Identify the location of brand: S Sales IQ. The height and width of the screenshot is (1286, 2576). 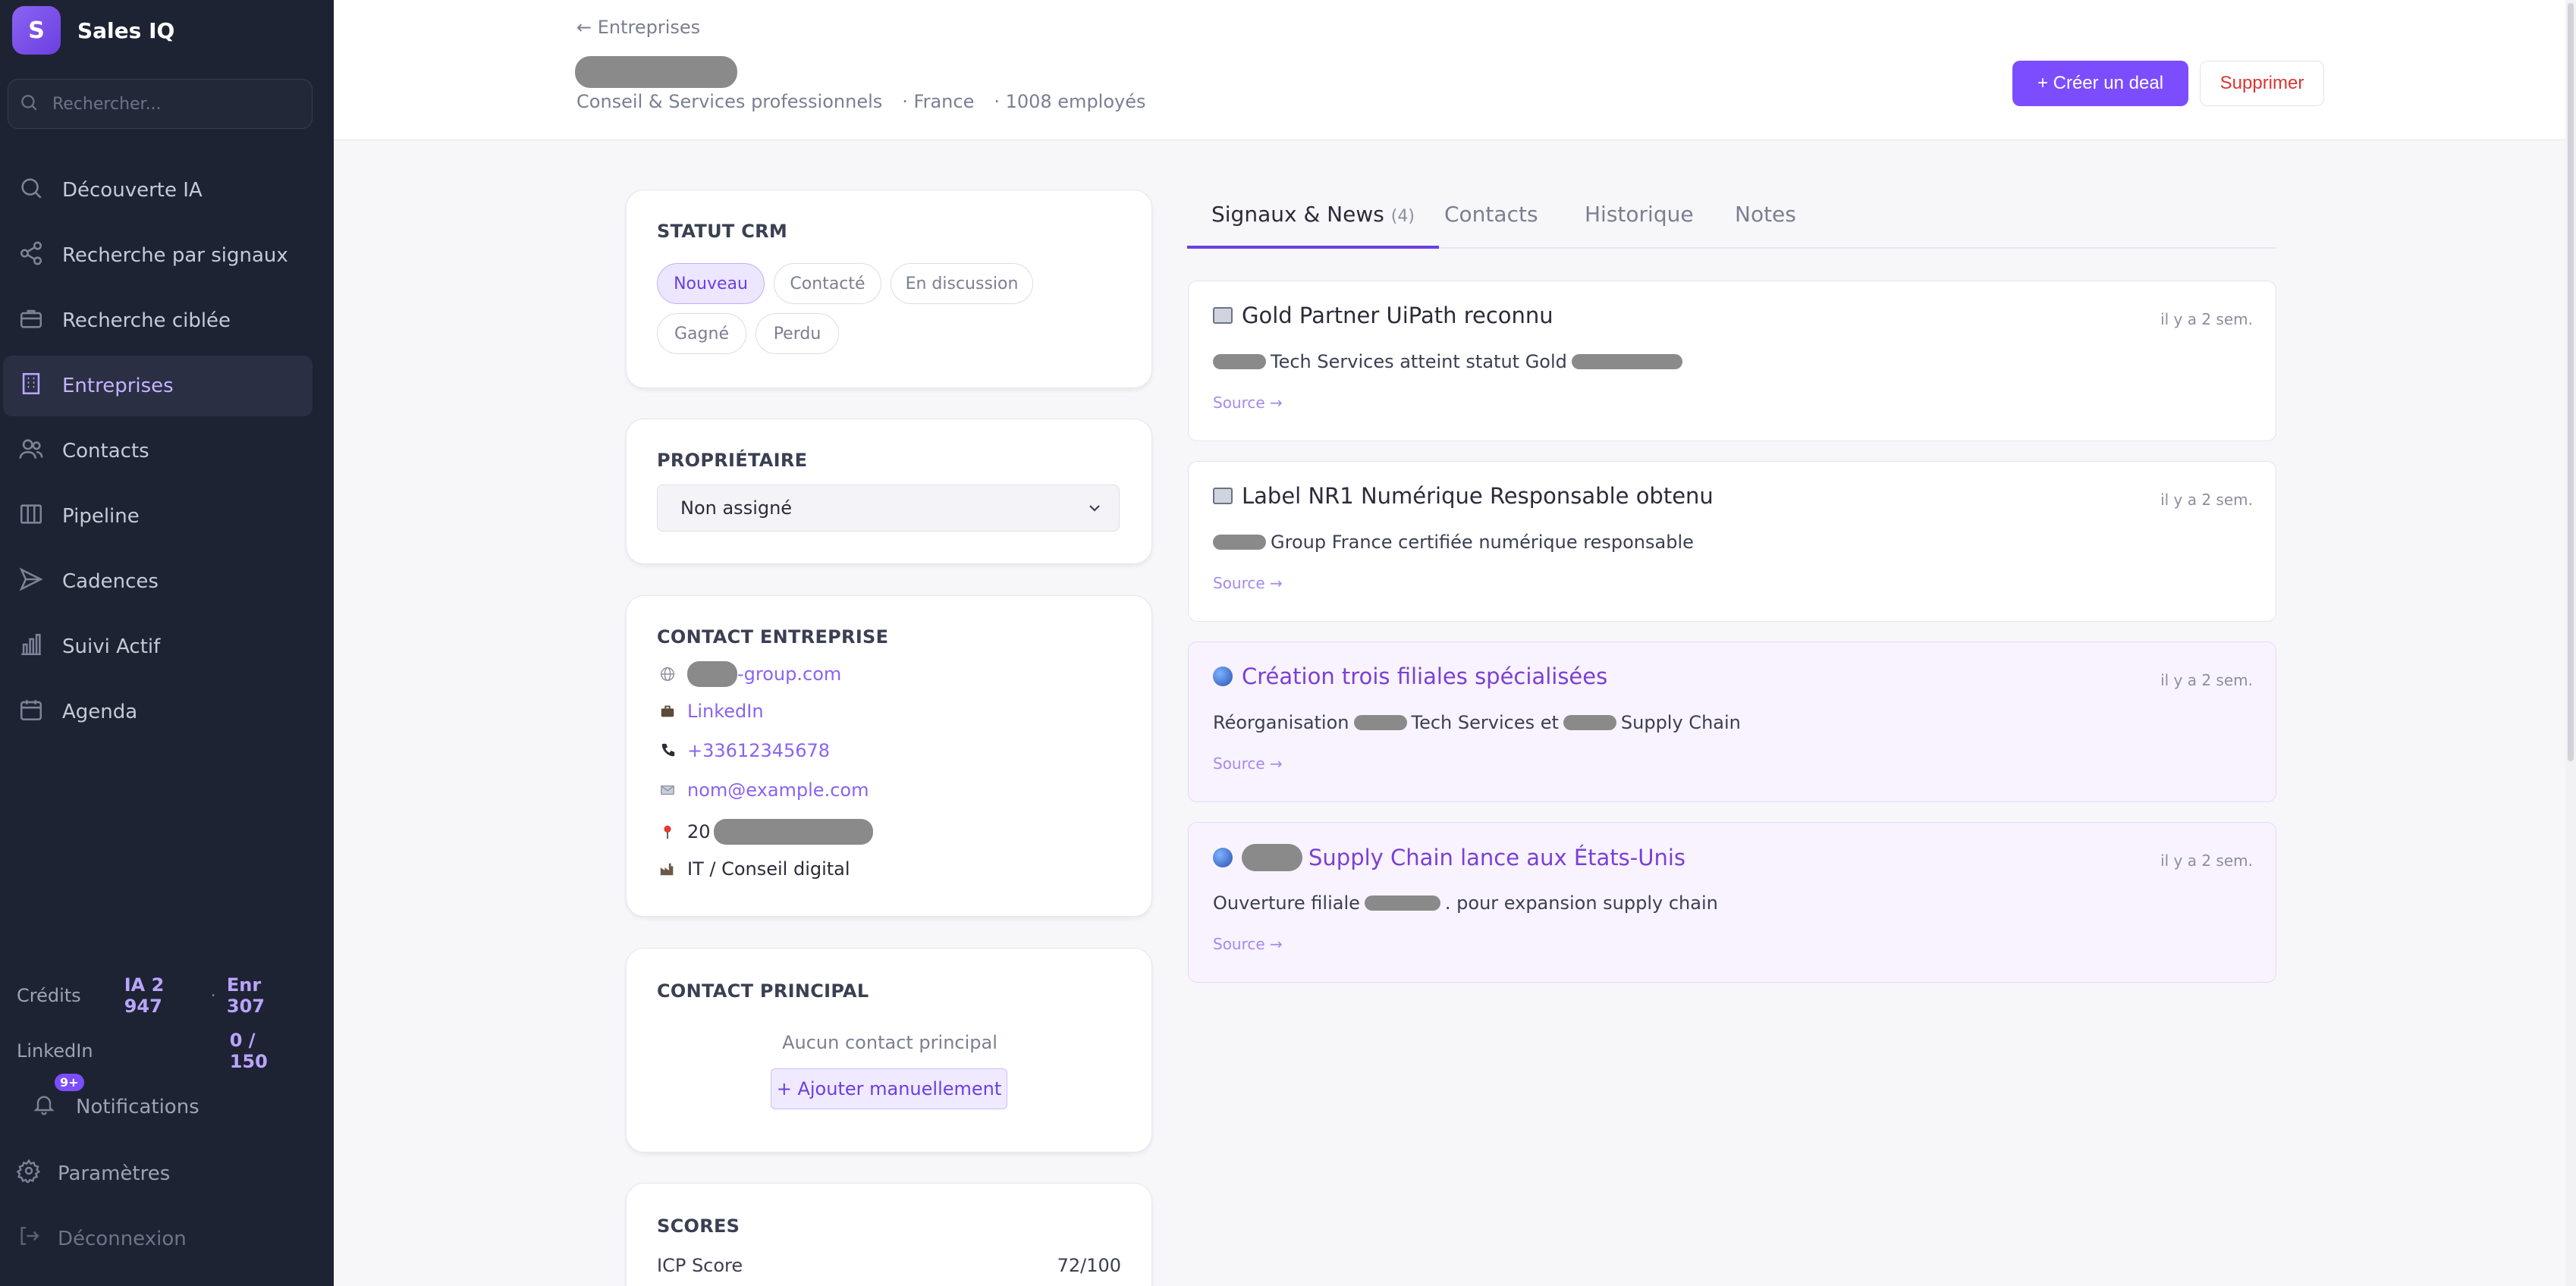
(93, 30).